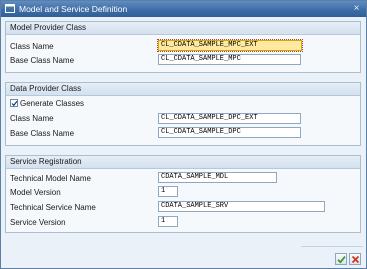 This screenshot has height=269, width=367. Describe the element at coordinates (52, 103) in the screenshot. I see `generate-classes-label: Generate Classes` at that location.